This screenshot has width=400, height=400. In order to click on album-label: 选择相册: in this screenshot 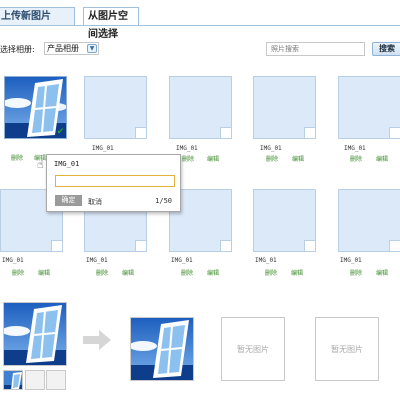, I will do `click(17, 49)`.